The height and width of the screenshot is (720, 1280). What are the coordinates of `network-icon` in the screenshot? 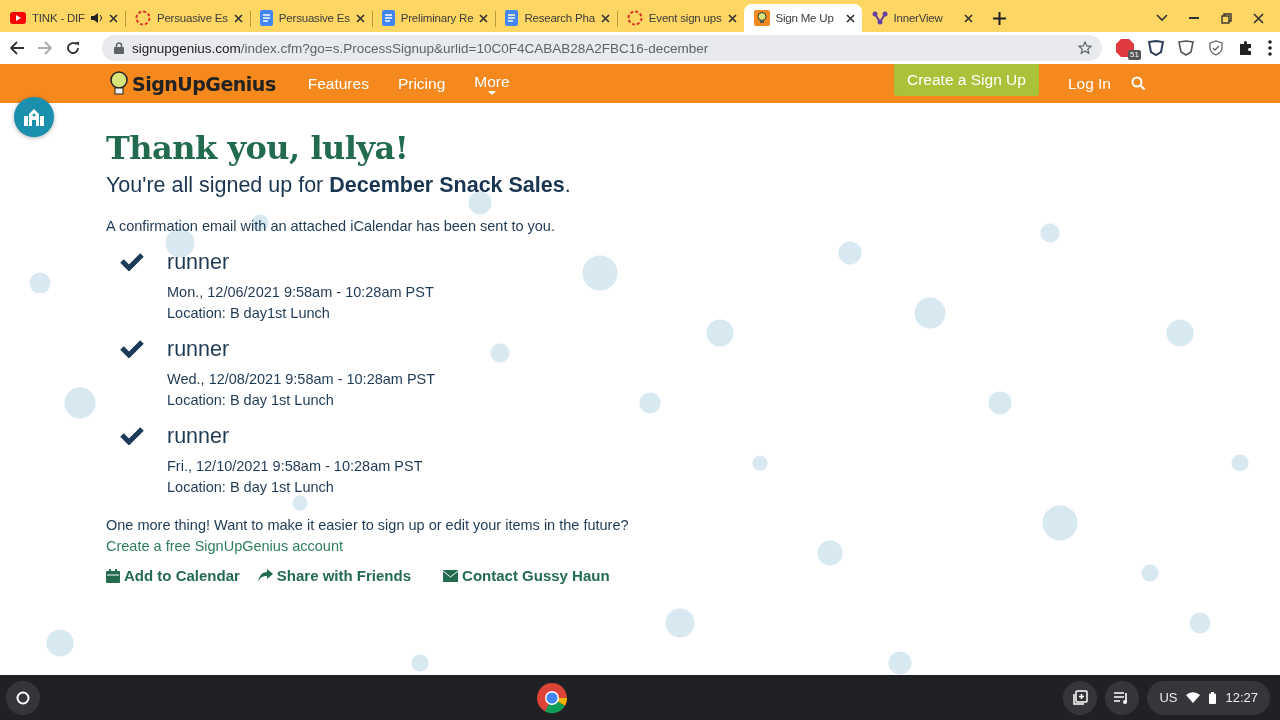 It's located at (879, 18).